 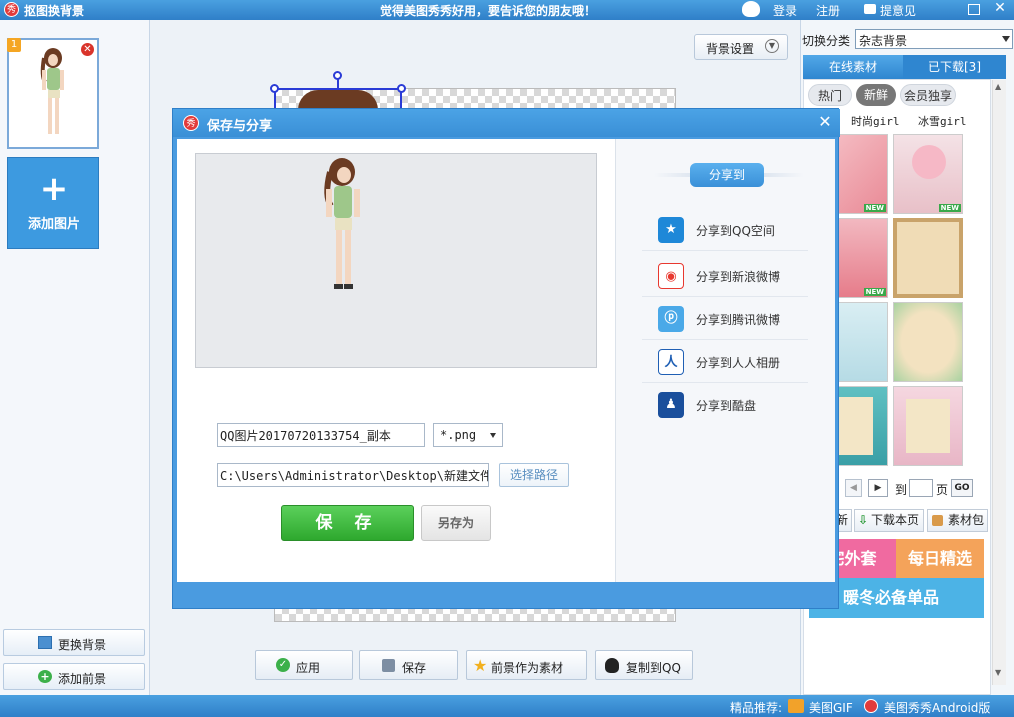 I want to click on dialog-save-button: 保 存, so click(x=347, y=523).